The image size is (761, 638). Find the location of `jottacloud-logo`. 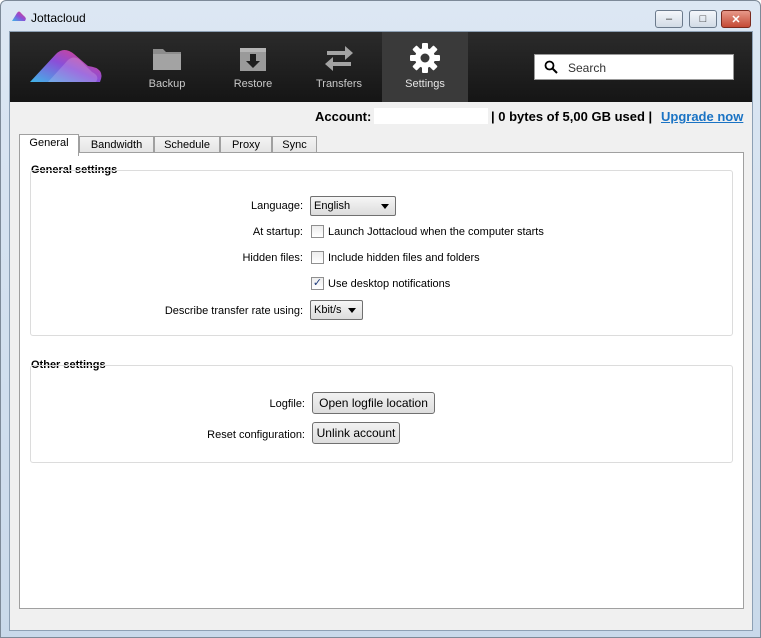

jottacloud-logo is located at coordinates (66, 66).